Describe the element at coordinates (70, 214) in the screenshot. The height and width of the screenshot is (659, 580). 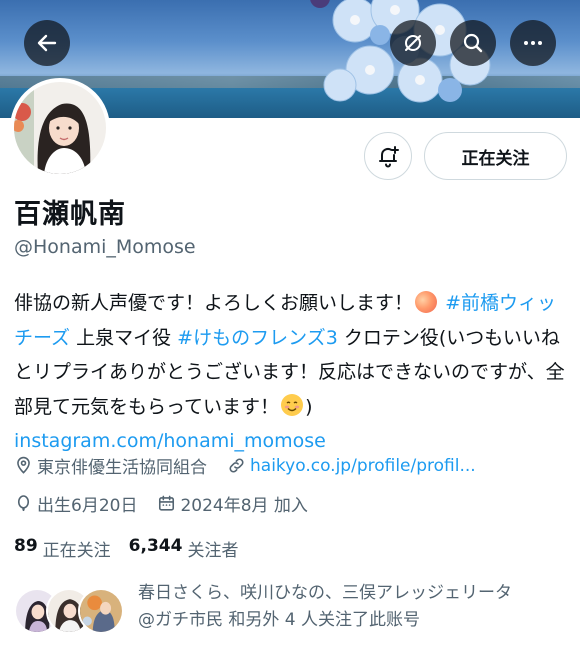
I see `display-name: 百瀬帆南` at that location.